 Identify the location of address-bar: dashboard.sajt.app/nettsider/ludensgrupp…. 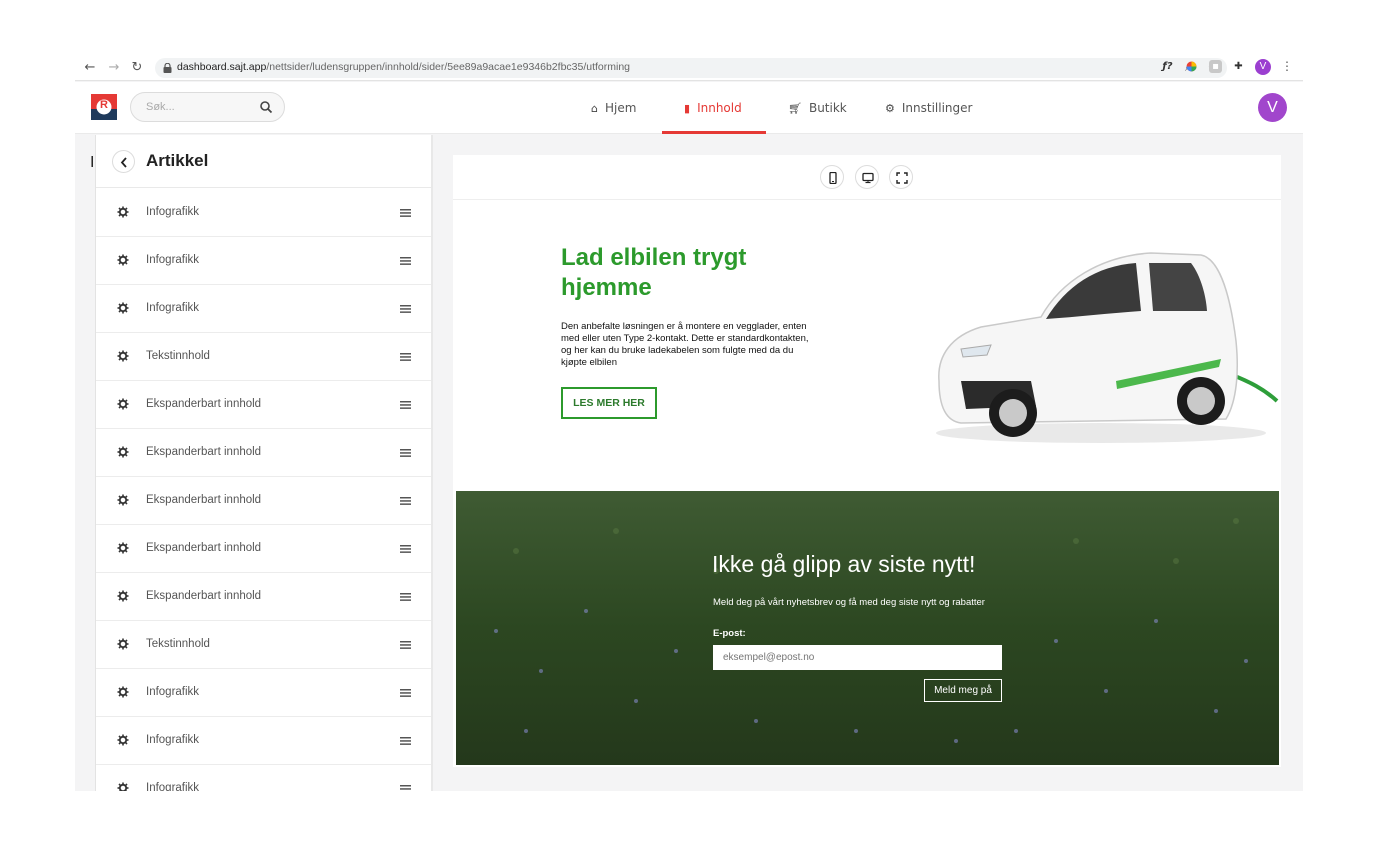
(691, 68).